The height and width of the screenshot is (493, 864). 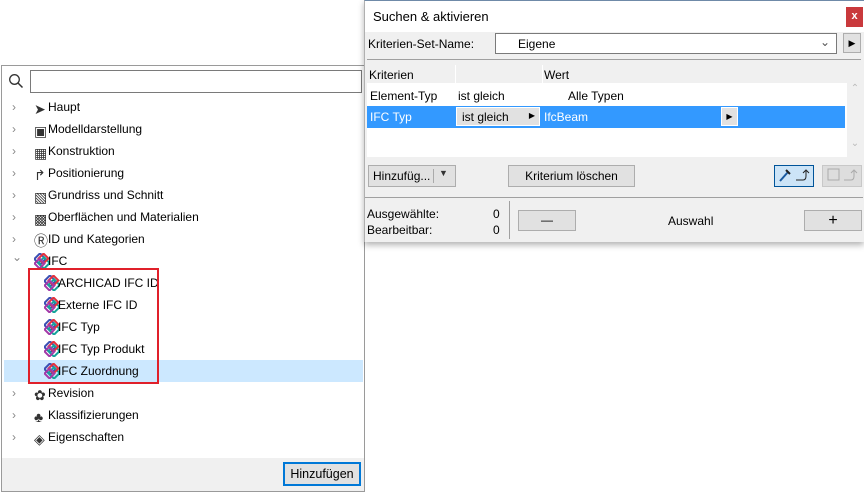 I want to click on add-button: Hinzufügen, so click(x=322, y=474).